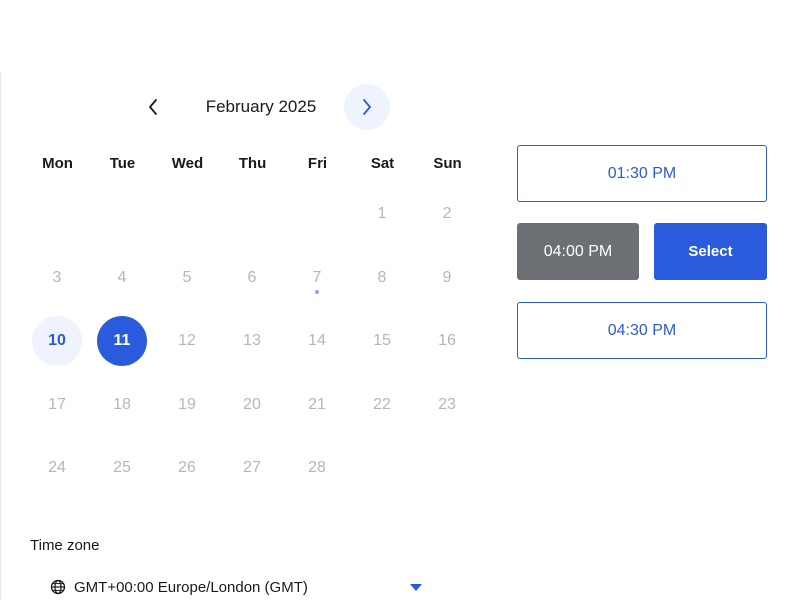 Image resolution: width=800 pixels, height=600 pixels. I want to click on day-number: 16, so click(447, 340).